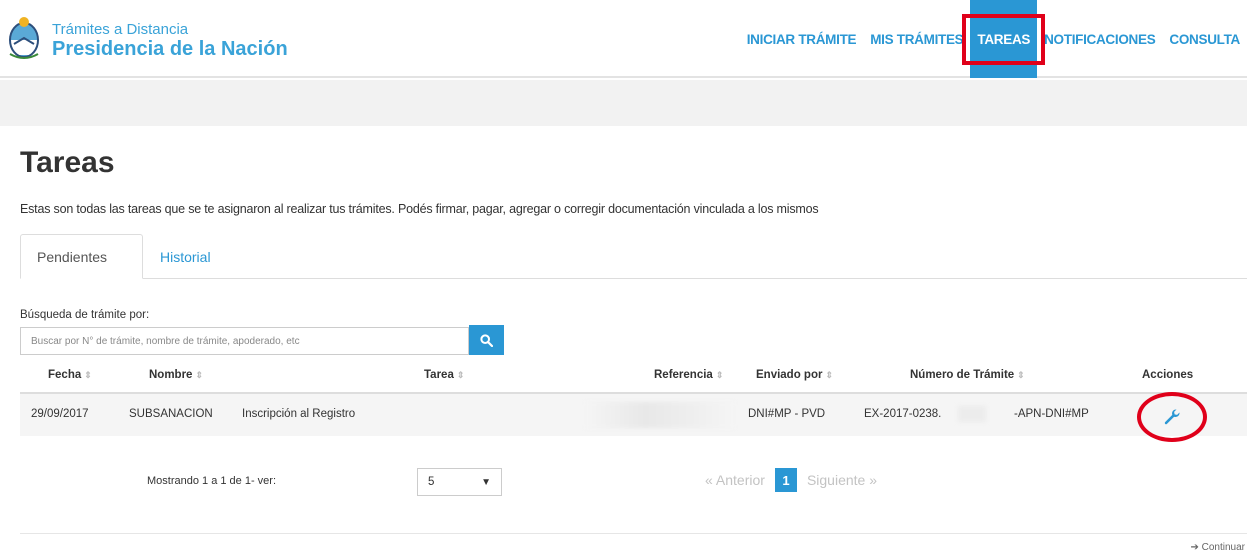  I want to click on cell-tarea: Inscripción al Registro, so click(299, 414).